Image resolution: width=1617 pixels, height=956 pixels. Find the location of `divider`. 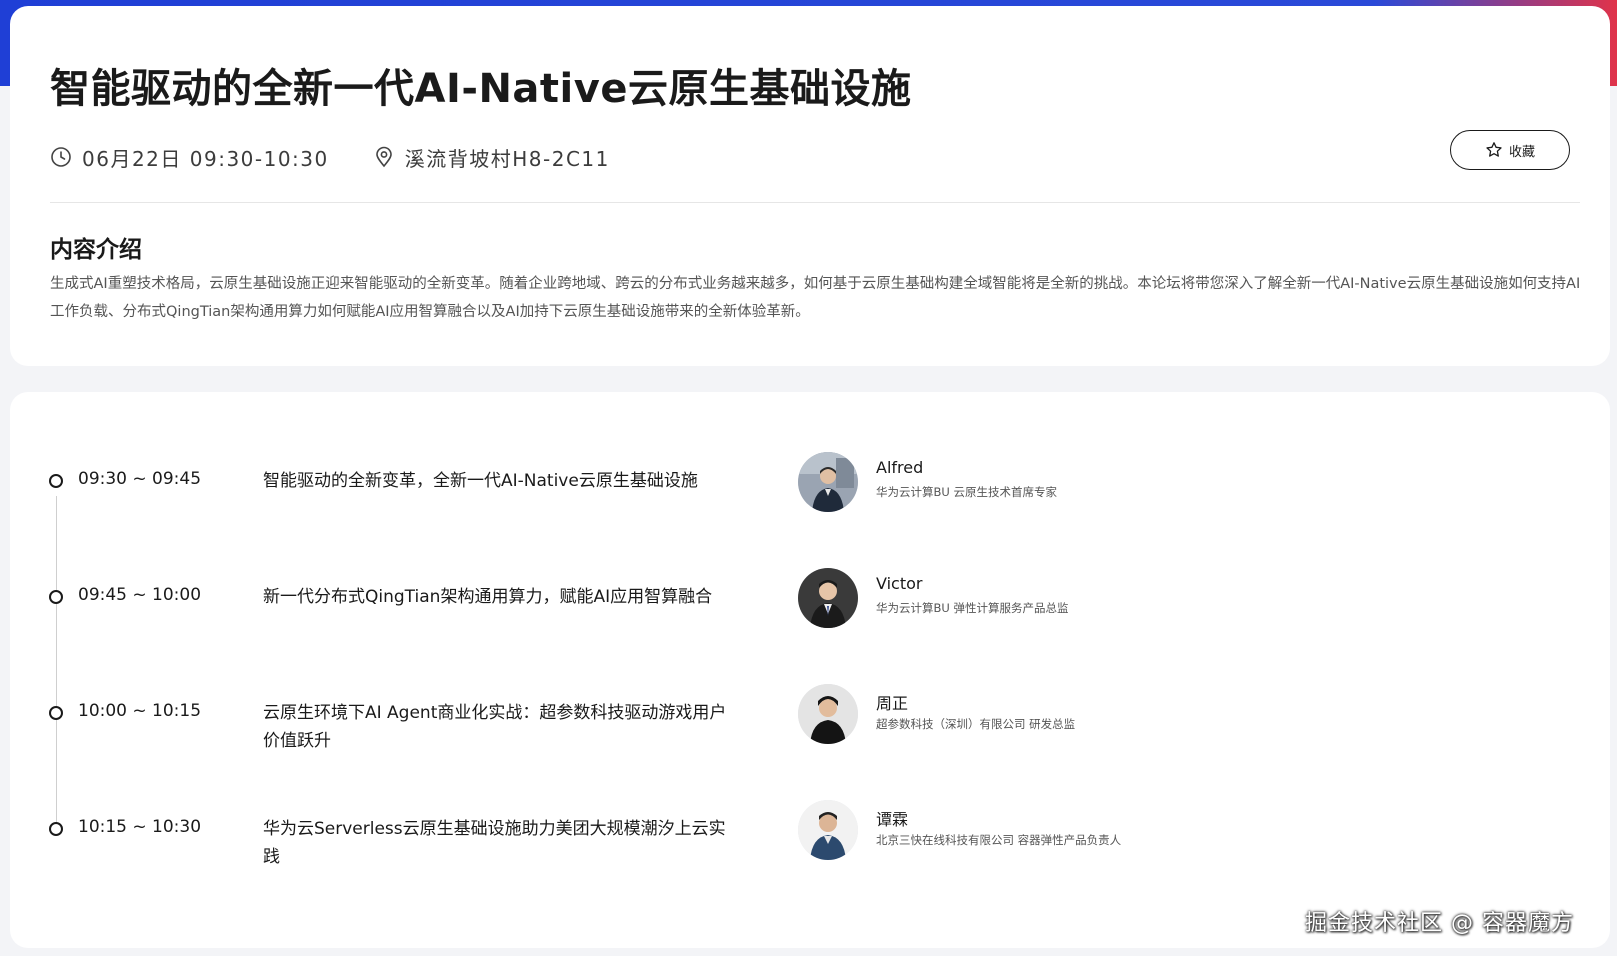

divider is located at coordinates (815, 202).